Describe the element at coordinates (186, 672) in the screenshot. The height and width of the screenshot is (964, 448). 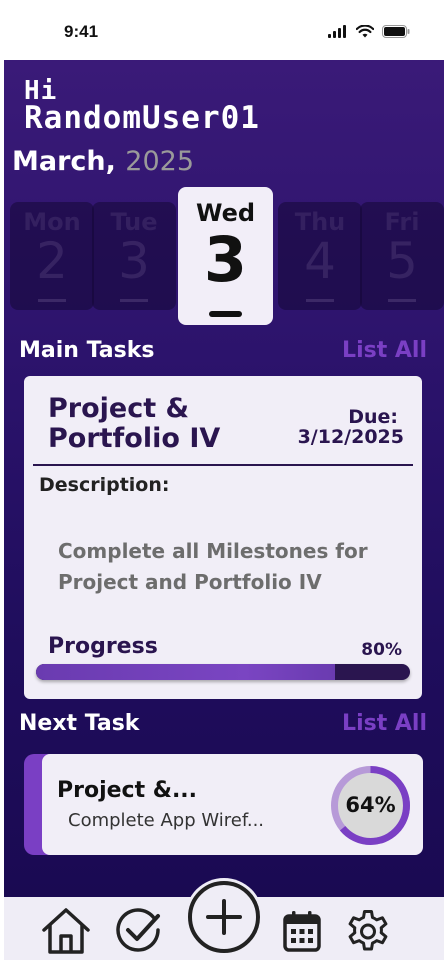
I see `progress-bar-fill` at that location.